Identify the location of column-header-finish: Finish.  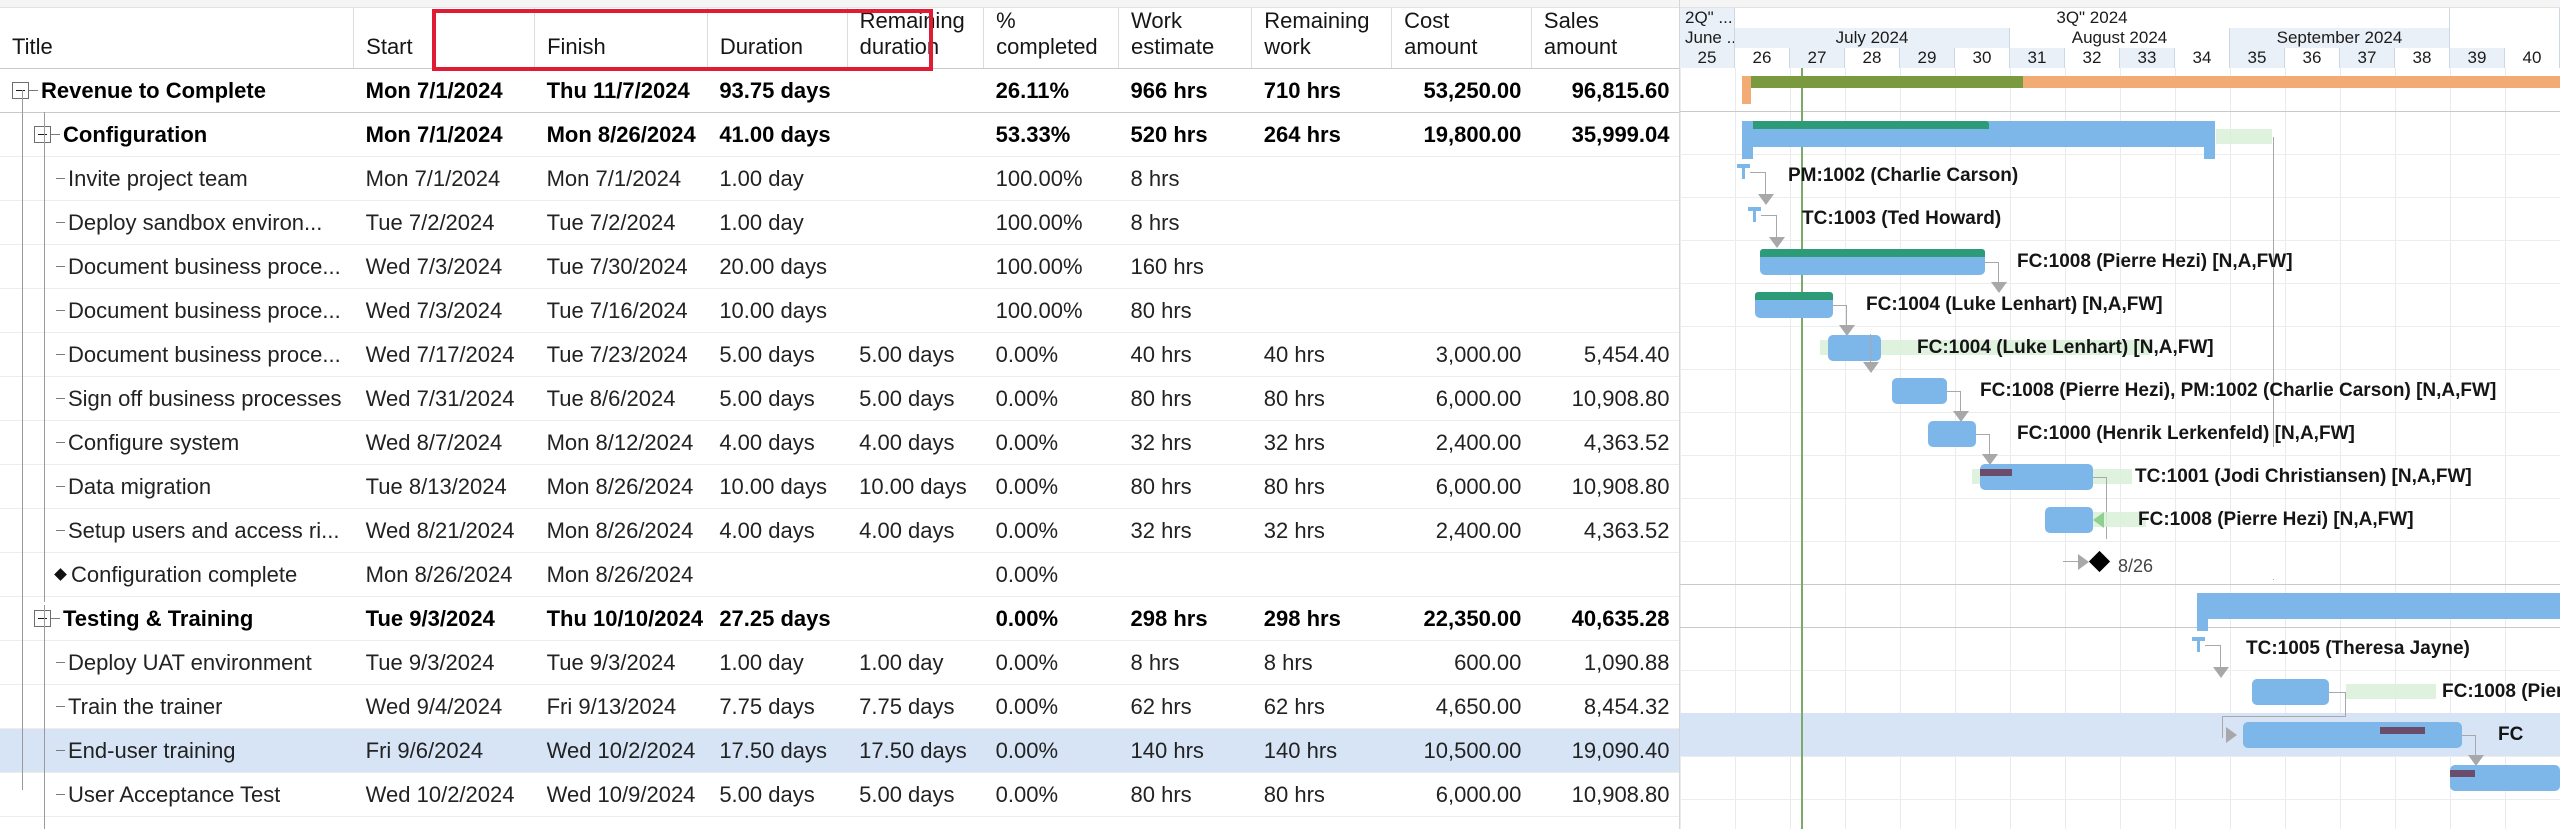
(621, 38).